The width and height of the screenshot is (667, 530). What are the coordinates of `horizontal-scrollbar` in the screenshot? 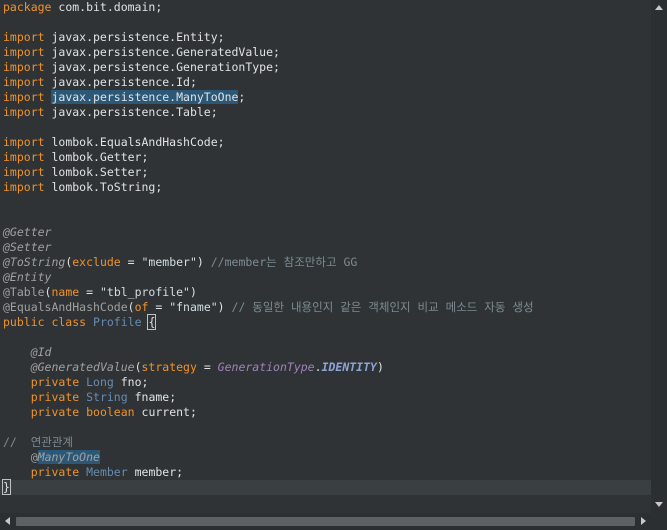 It's located at (325, 521).